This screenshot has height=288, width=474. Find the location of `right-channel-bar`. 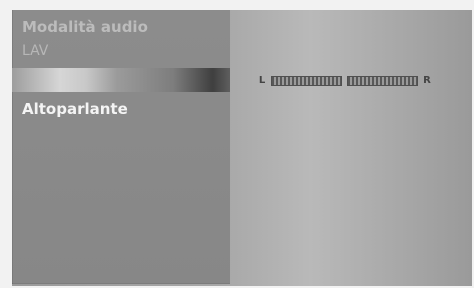

right-channel-bar is located at coordinates (382, 80).